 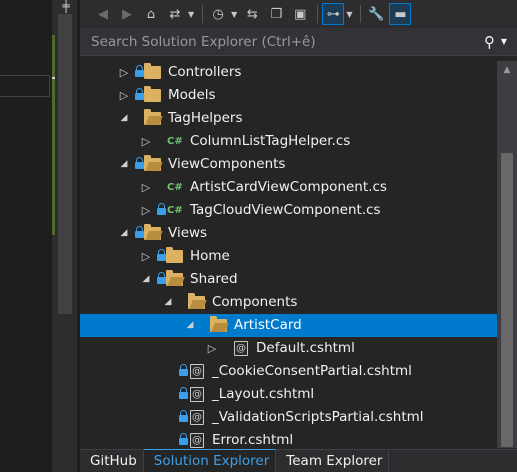 I want to click on tree-scrollbar-thumb, so click(x=507, y=300).